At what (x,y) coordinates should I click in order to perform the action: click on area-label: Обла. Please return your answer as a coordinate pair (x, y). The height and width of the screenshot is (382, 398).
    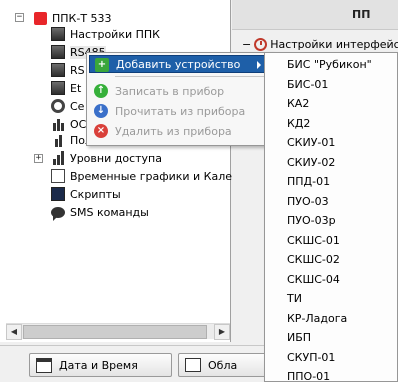
    Looking at the image, I should click on (223, 365).